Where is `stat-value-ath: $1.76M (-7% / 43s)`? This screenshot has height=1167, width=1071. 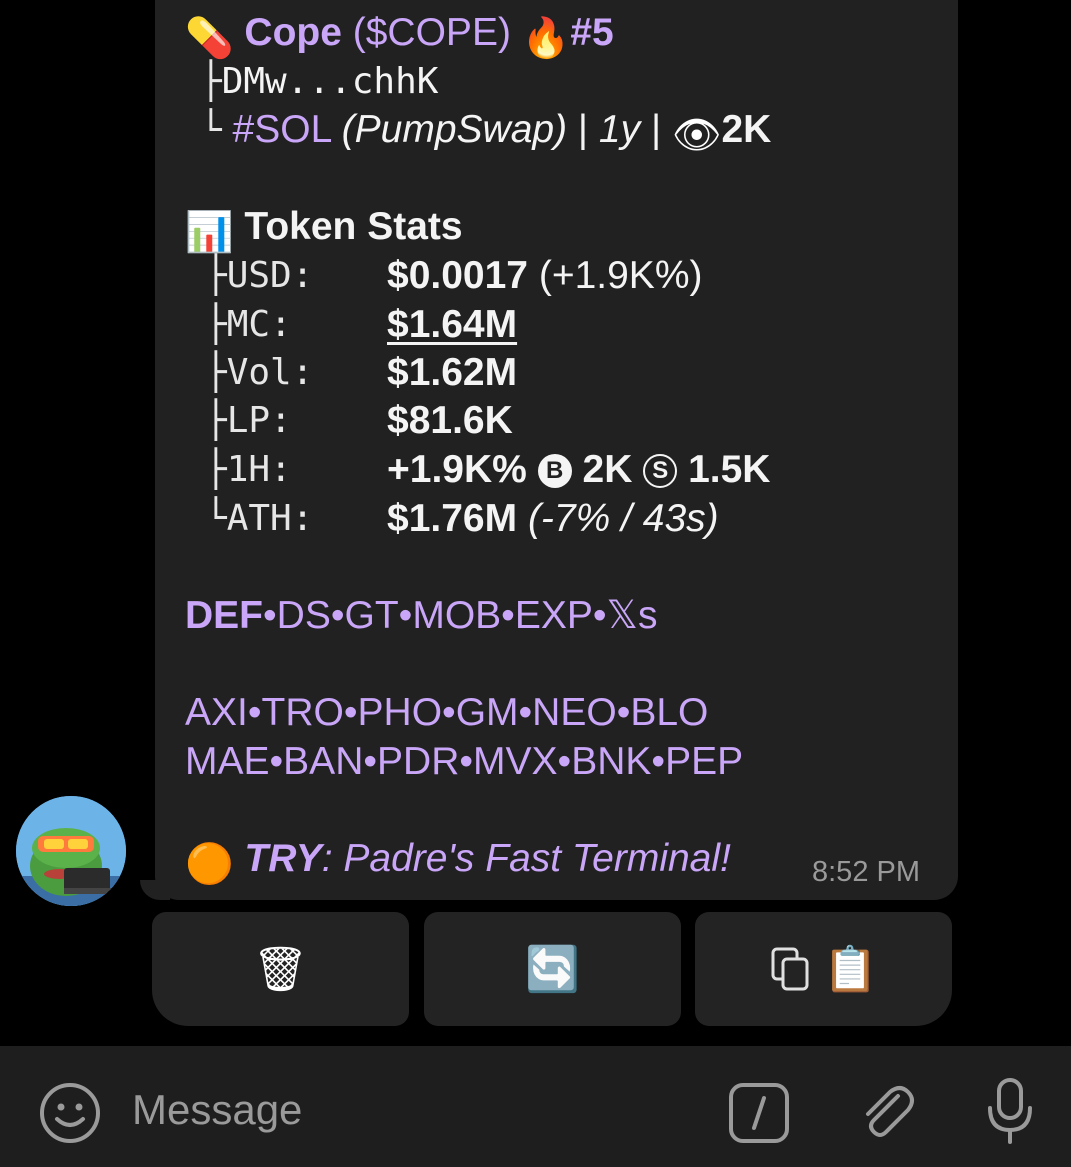
stat-value-ath: $1.76M (-7% / 43s) is located at coordinates (553, 518).